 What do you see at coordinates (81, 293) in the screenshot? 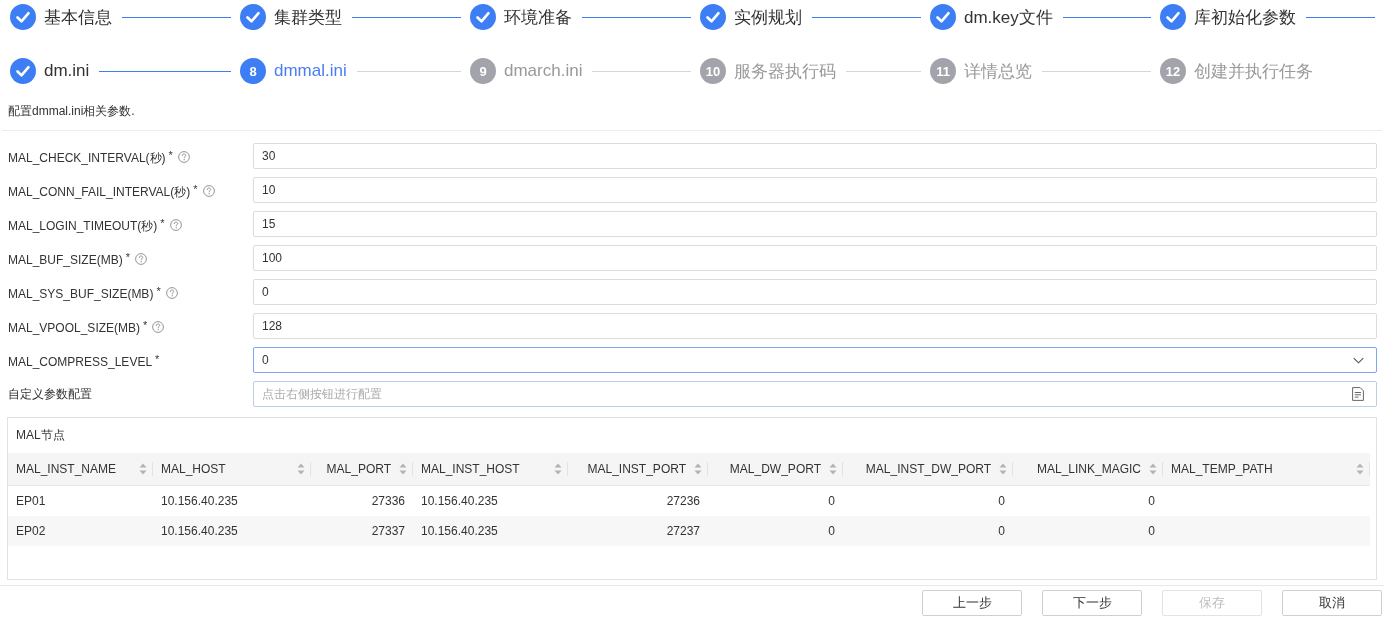
I see `field-label: MAL_SYS_BUF_SIZE(MB)` at bounding box center [81, 293].